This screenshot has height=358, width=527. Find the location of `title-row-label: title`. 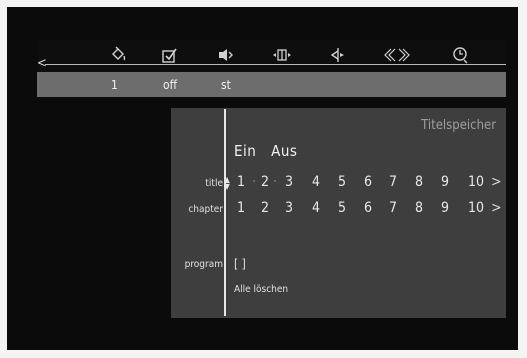

title-row-label: title is located at coordinates (214, 183).